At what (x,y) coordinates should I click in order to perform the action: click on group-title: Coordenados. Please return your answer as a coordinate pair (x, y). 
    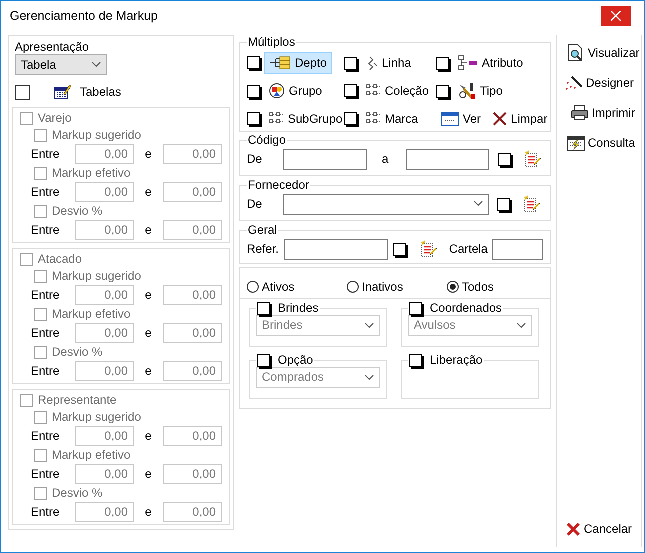
    Looking at the image, I should click on (466, 308).